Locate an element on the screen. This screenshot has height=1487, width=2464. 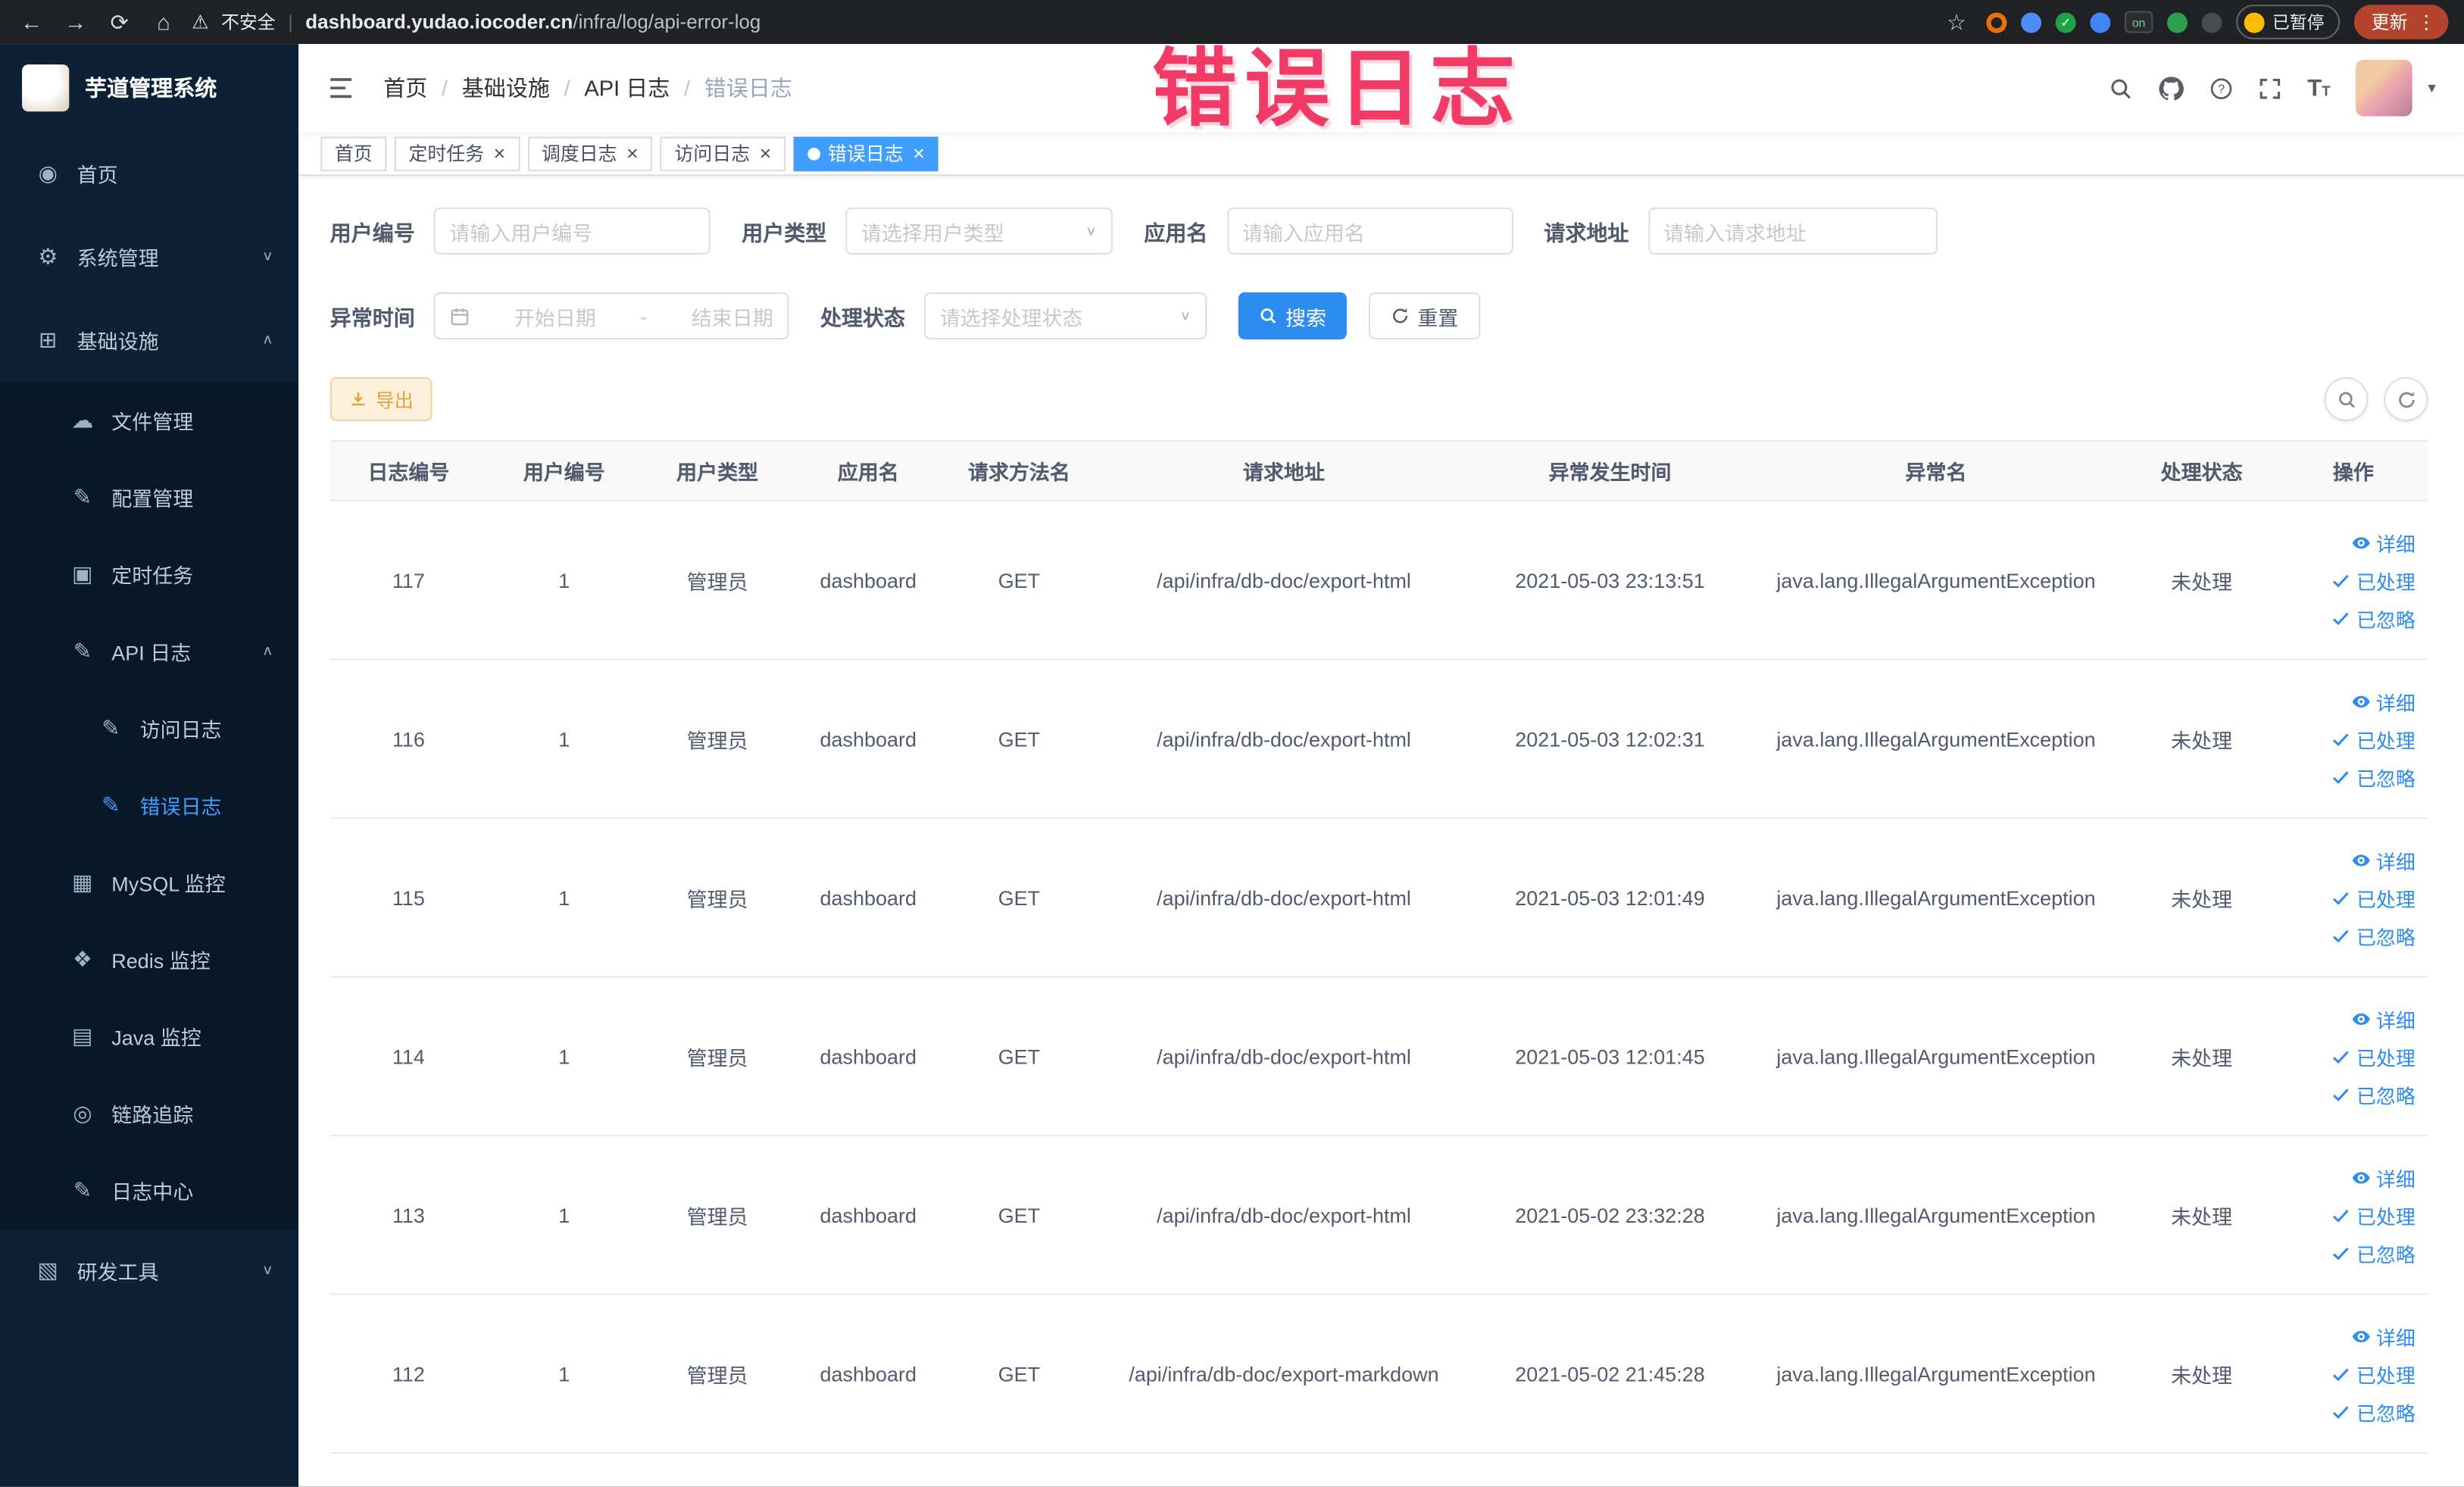
app-logo: 芋道管理系统 is located at coordinates (149, 88).